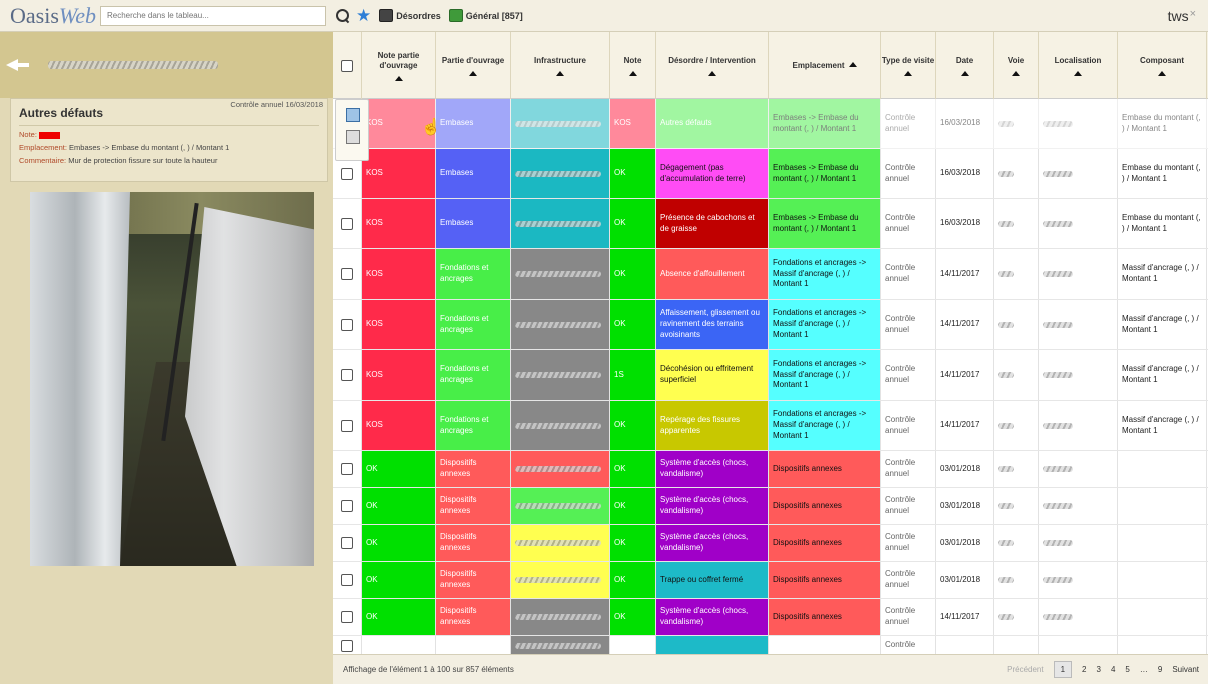  Describe the element at coordinates (1162, 65) in the screenshot. I see `col-composant: Composant` at that location.